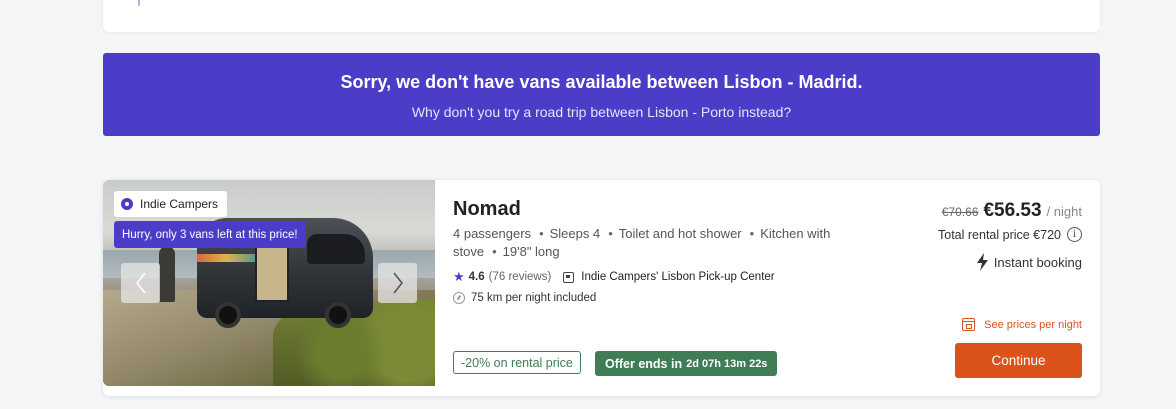 This screenshot has width=1176, height=409. Describe the element at coordinates (272, 274) in the screenshot. I see `van-door` at that location.